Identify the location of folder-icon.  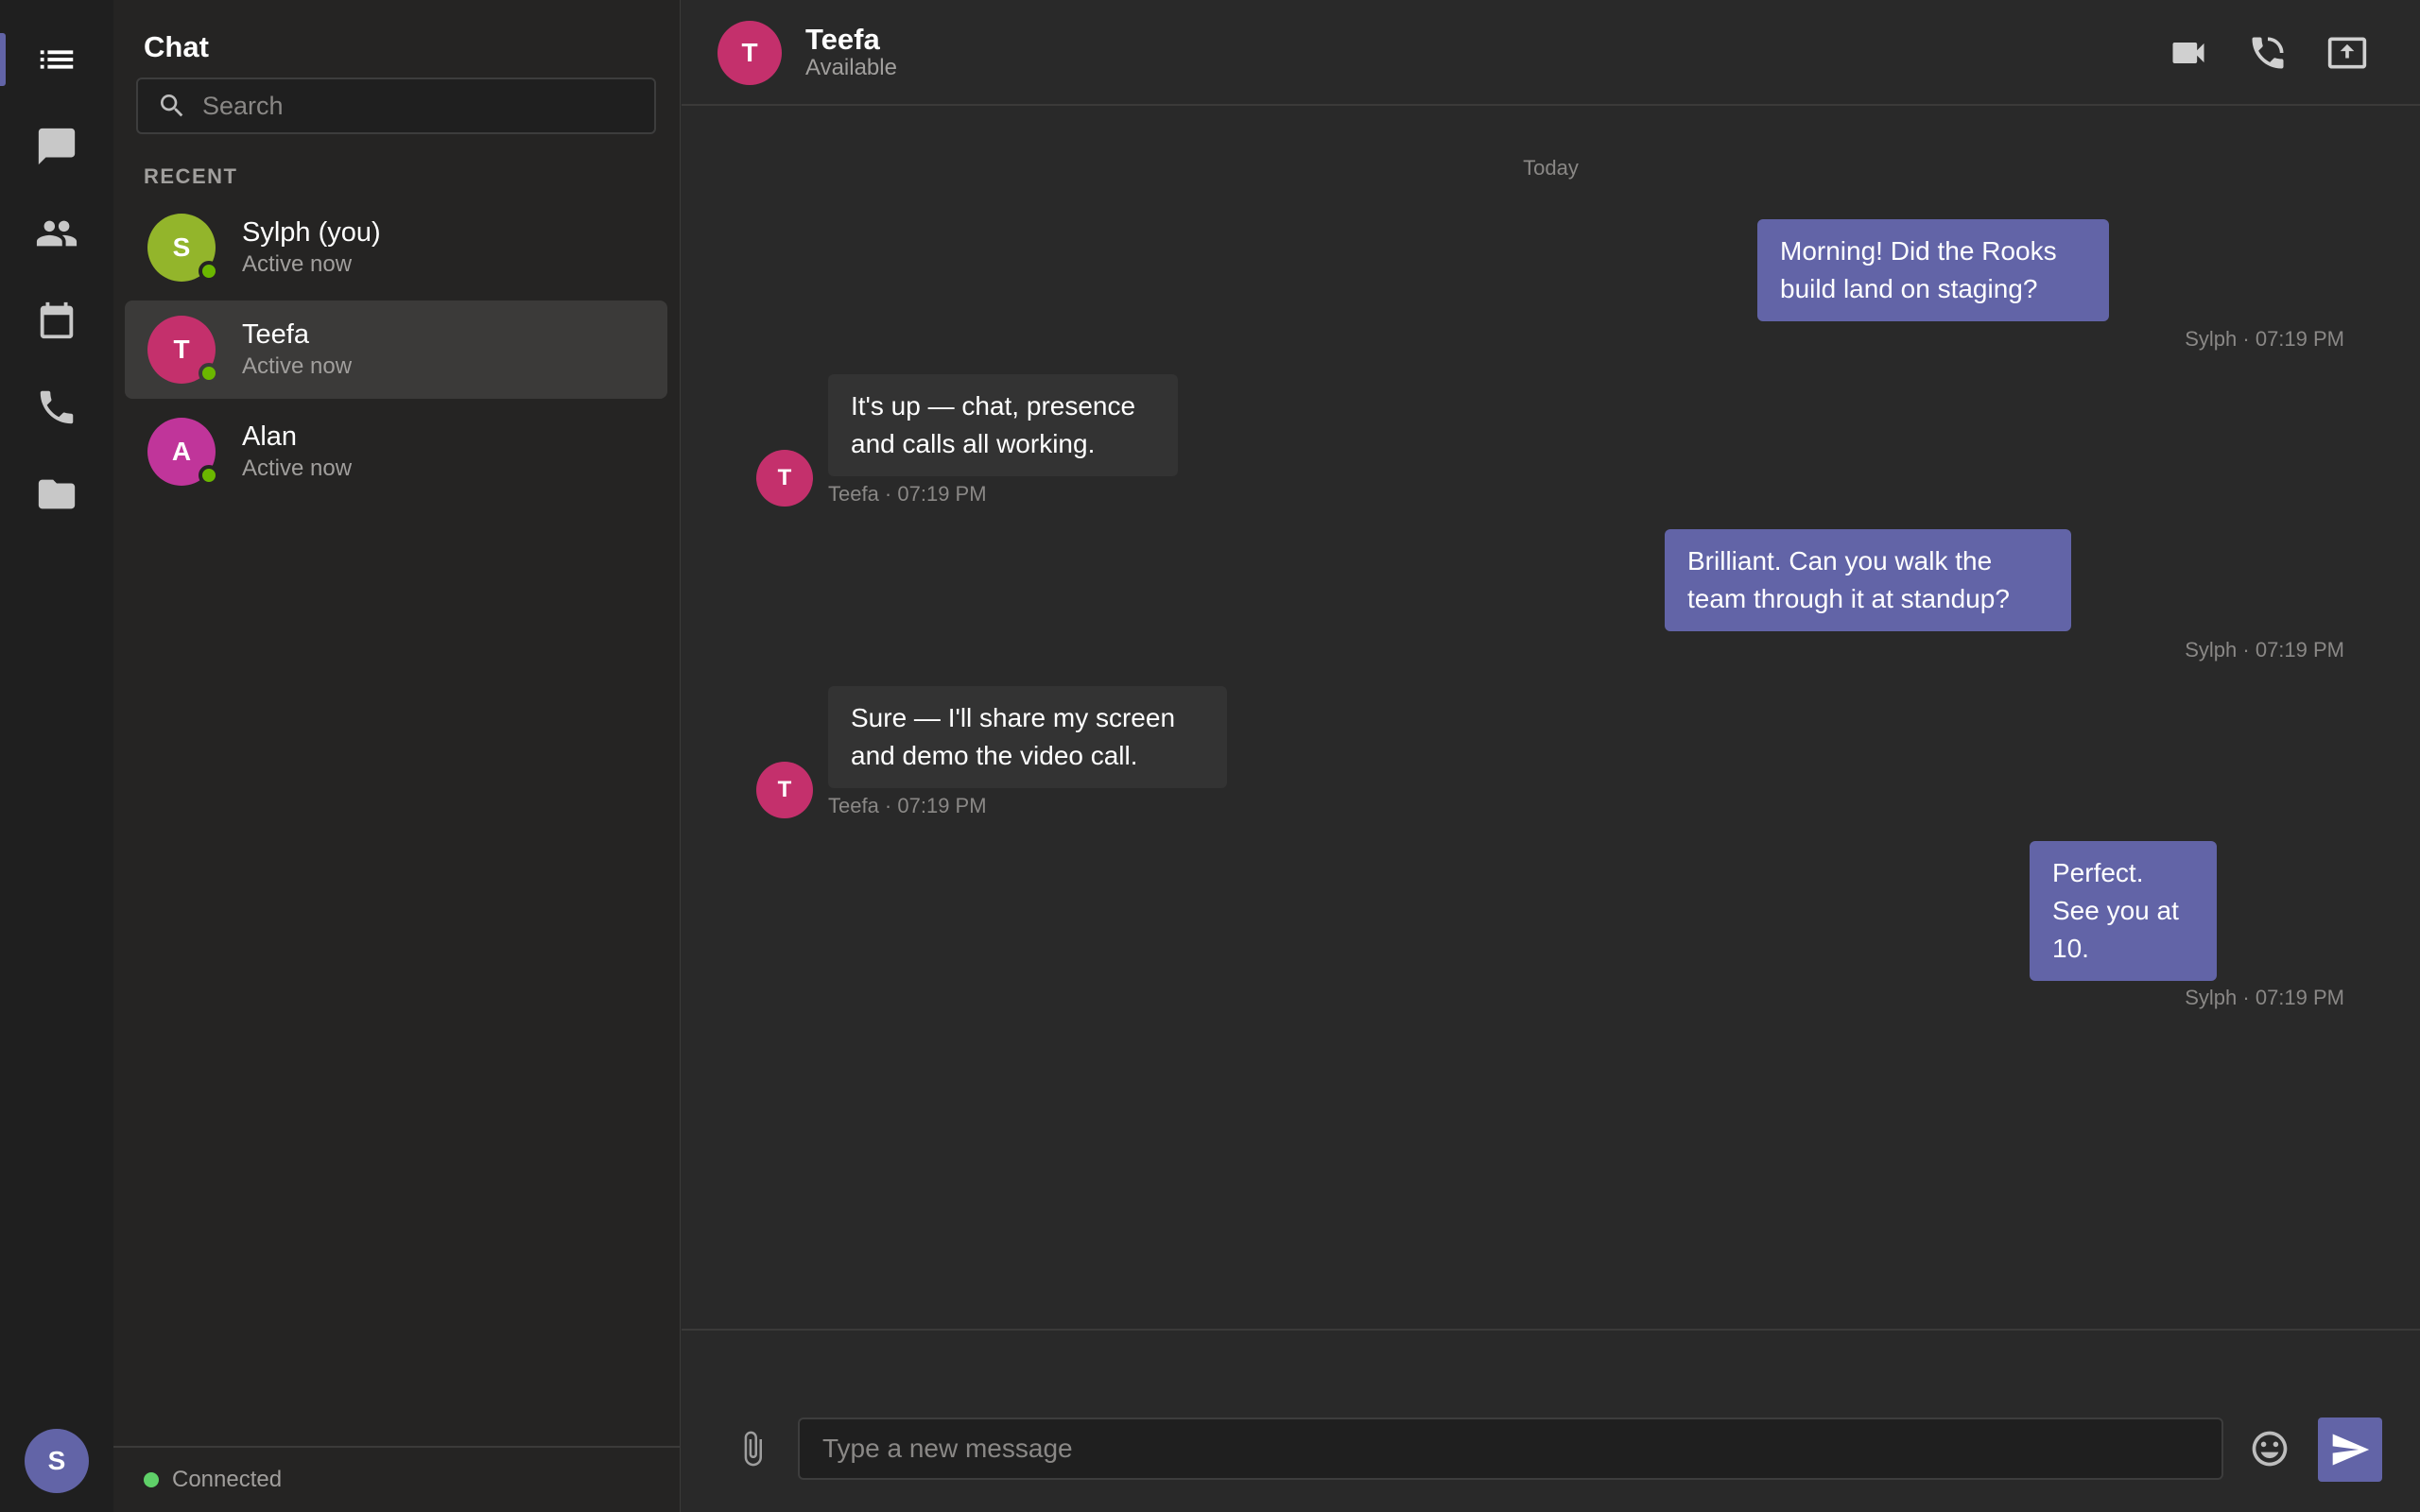
(57, 494).